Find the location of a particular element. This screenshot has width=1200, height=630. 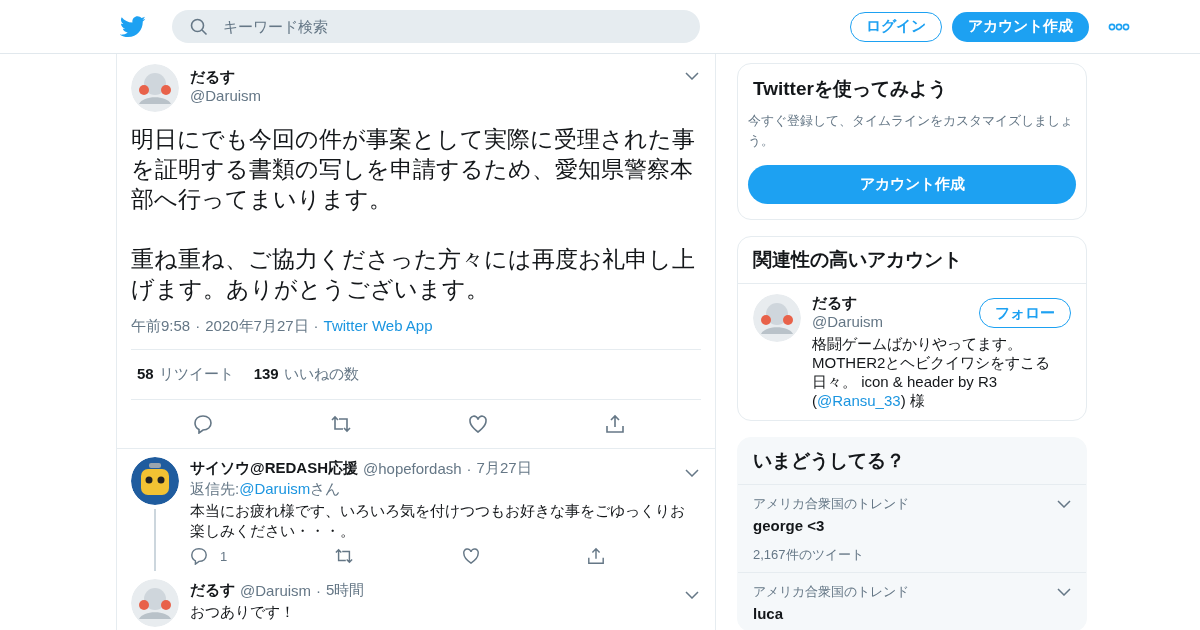

stat-label: リツイート is located at coordinates (196, 373).